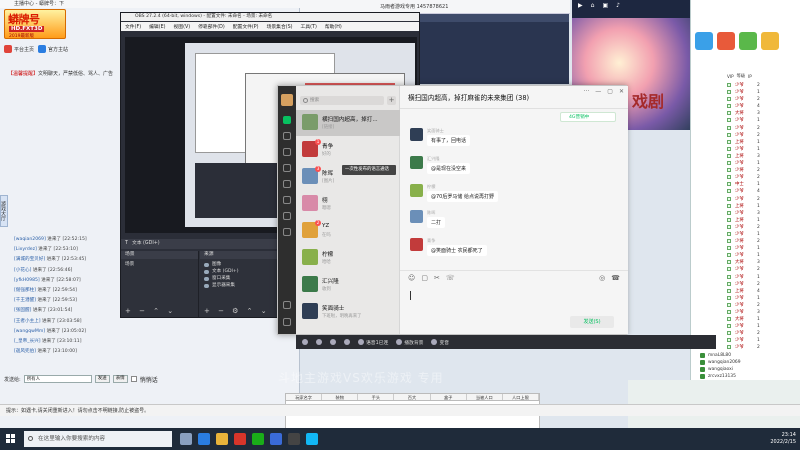 This screenshot has width=800, height=450. Describe the element at coordinates (19, 49) in the screenshot. I see `home-link: 平台主页` at that location.